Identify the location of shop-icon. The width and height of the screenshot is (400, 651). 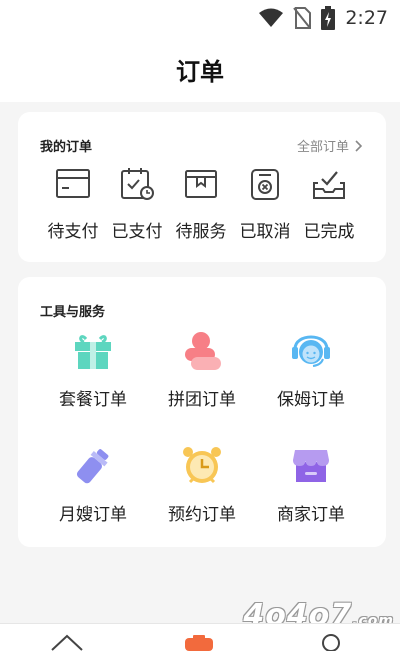
(311, 466).